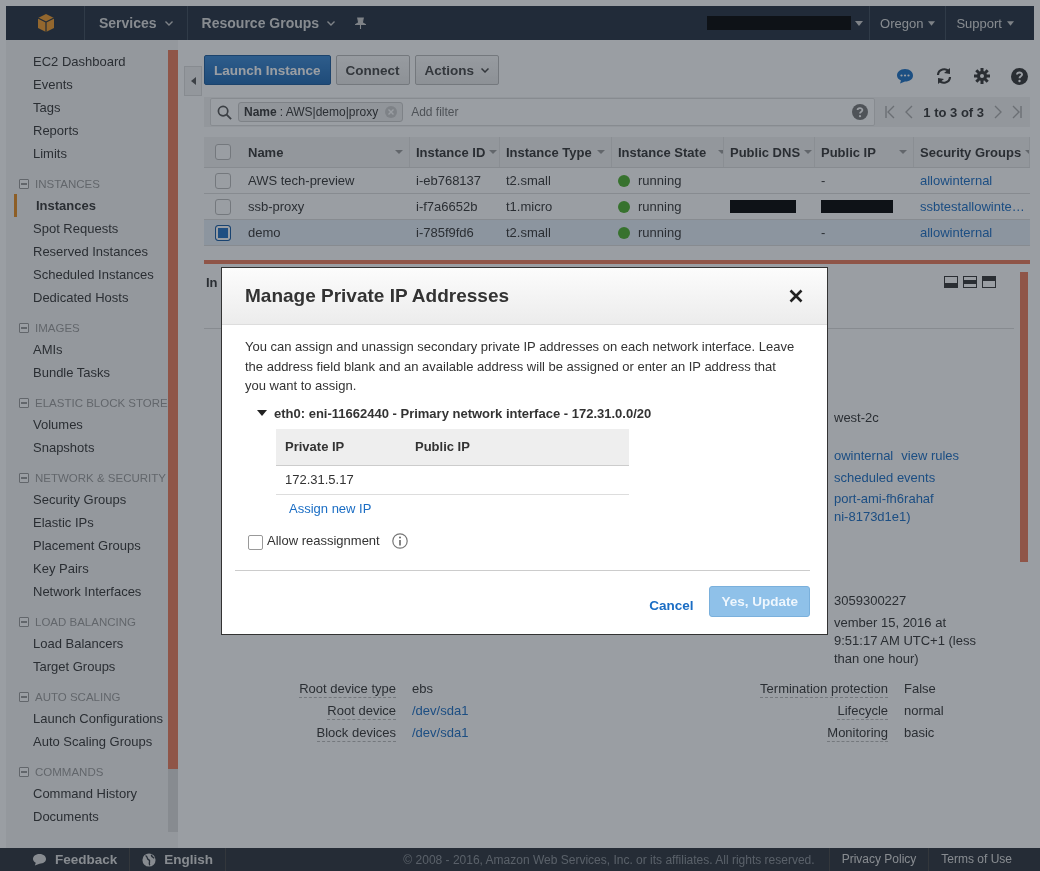 The width and height of the screenshot is (1040, 871). I want to click on nav-link: Target Groups, so click(91, 666).